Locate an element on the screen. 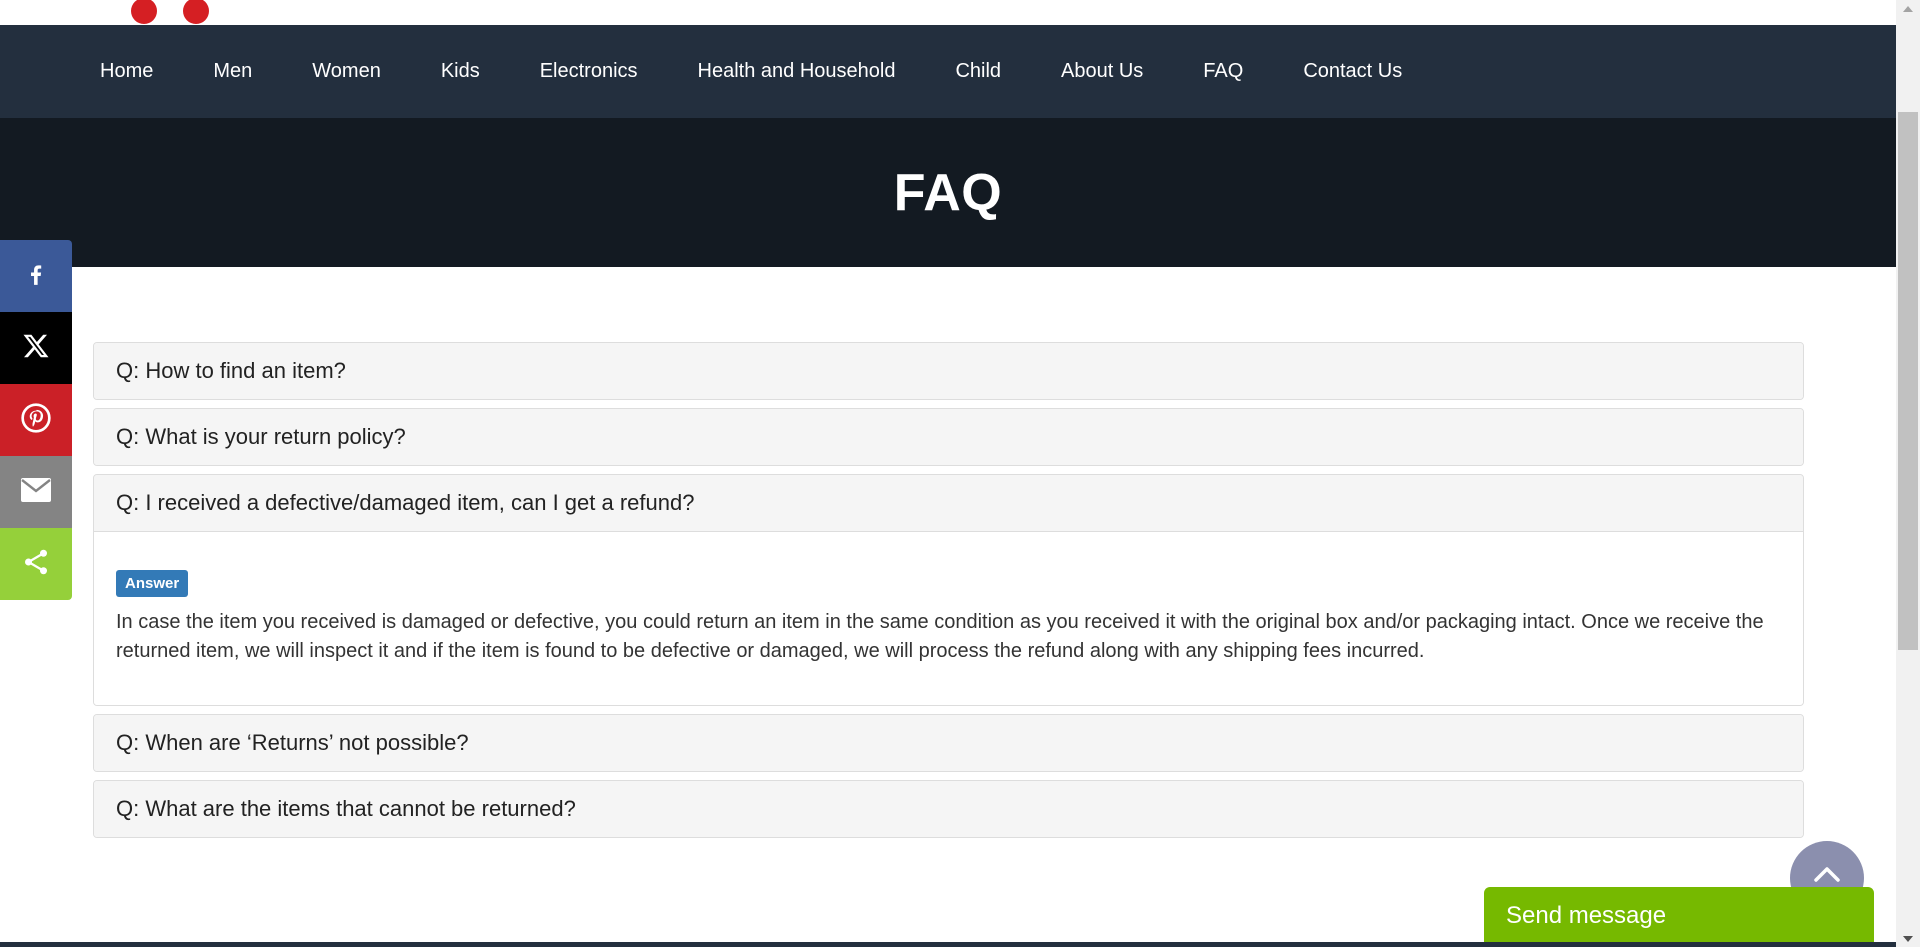 The height and width of the screenshot is (947, 1920). faq-question-return-policy: Q: What is your return policy? is located at coordinates (948, 437).